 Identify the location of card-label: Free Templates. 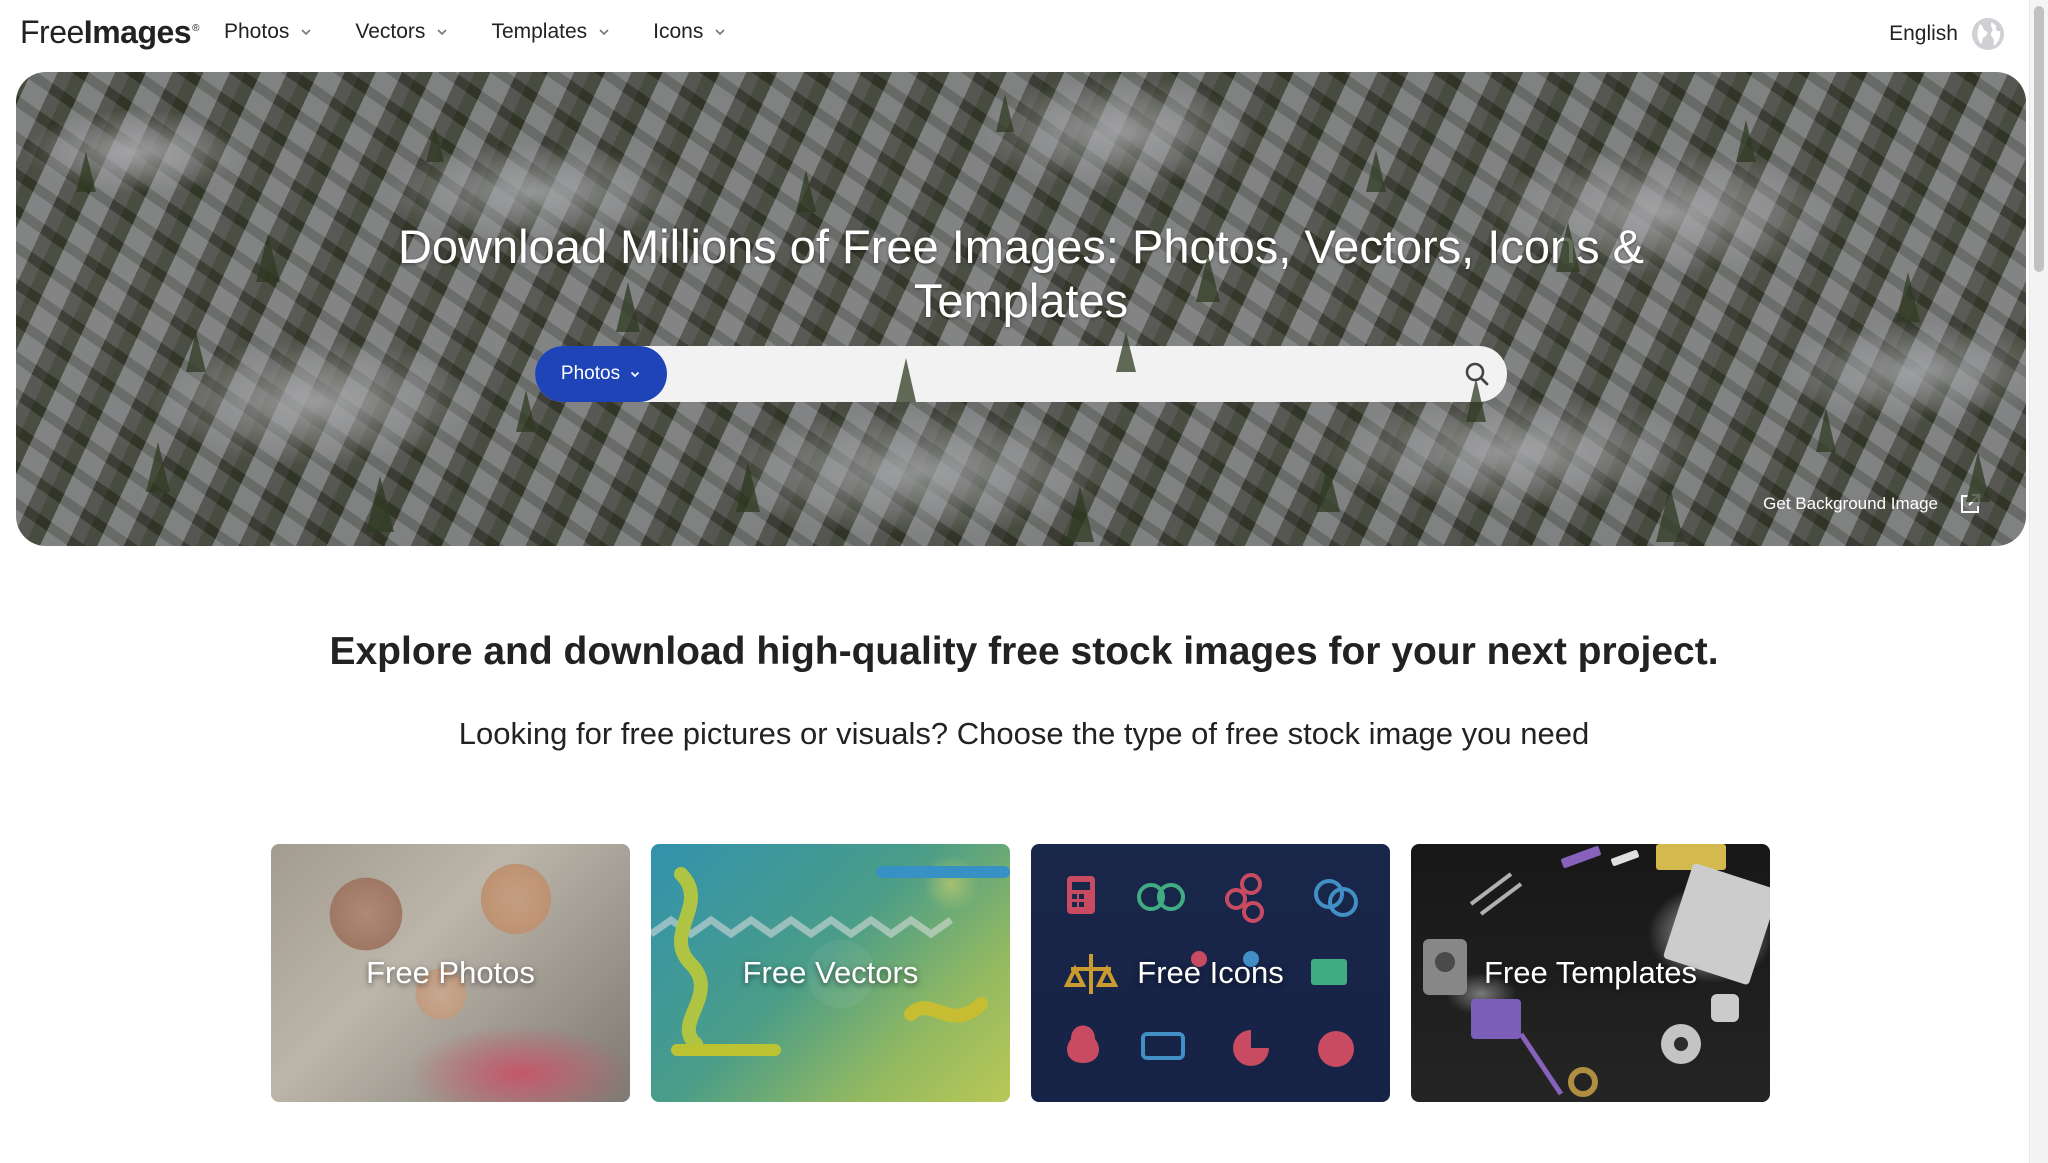
(1590, 972).